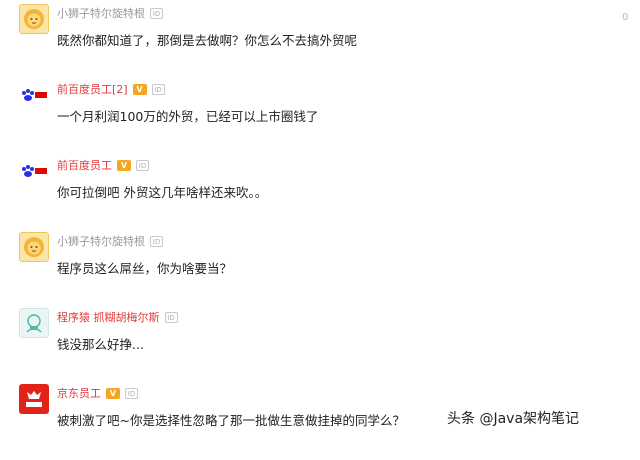  I want to click on jd-icon, so click(34, 399).